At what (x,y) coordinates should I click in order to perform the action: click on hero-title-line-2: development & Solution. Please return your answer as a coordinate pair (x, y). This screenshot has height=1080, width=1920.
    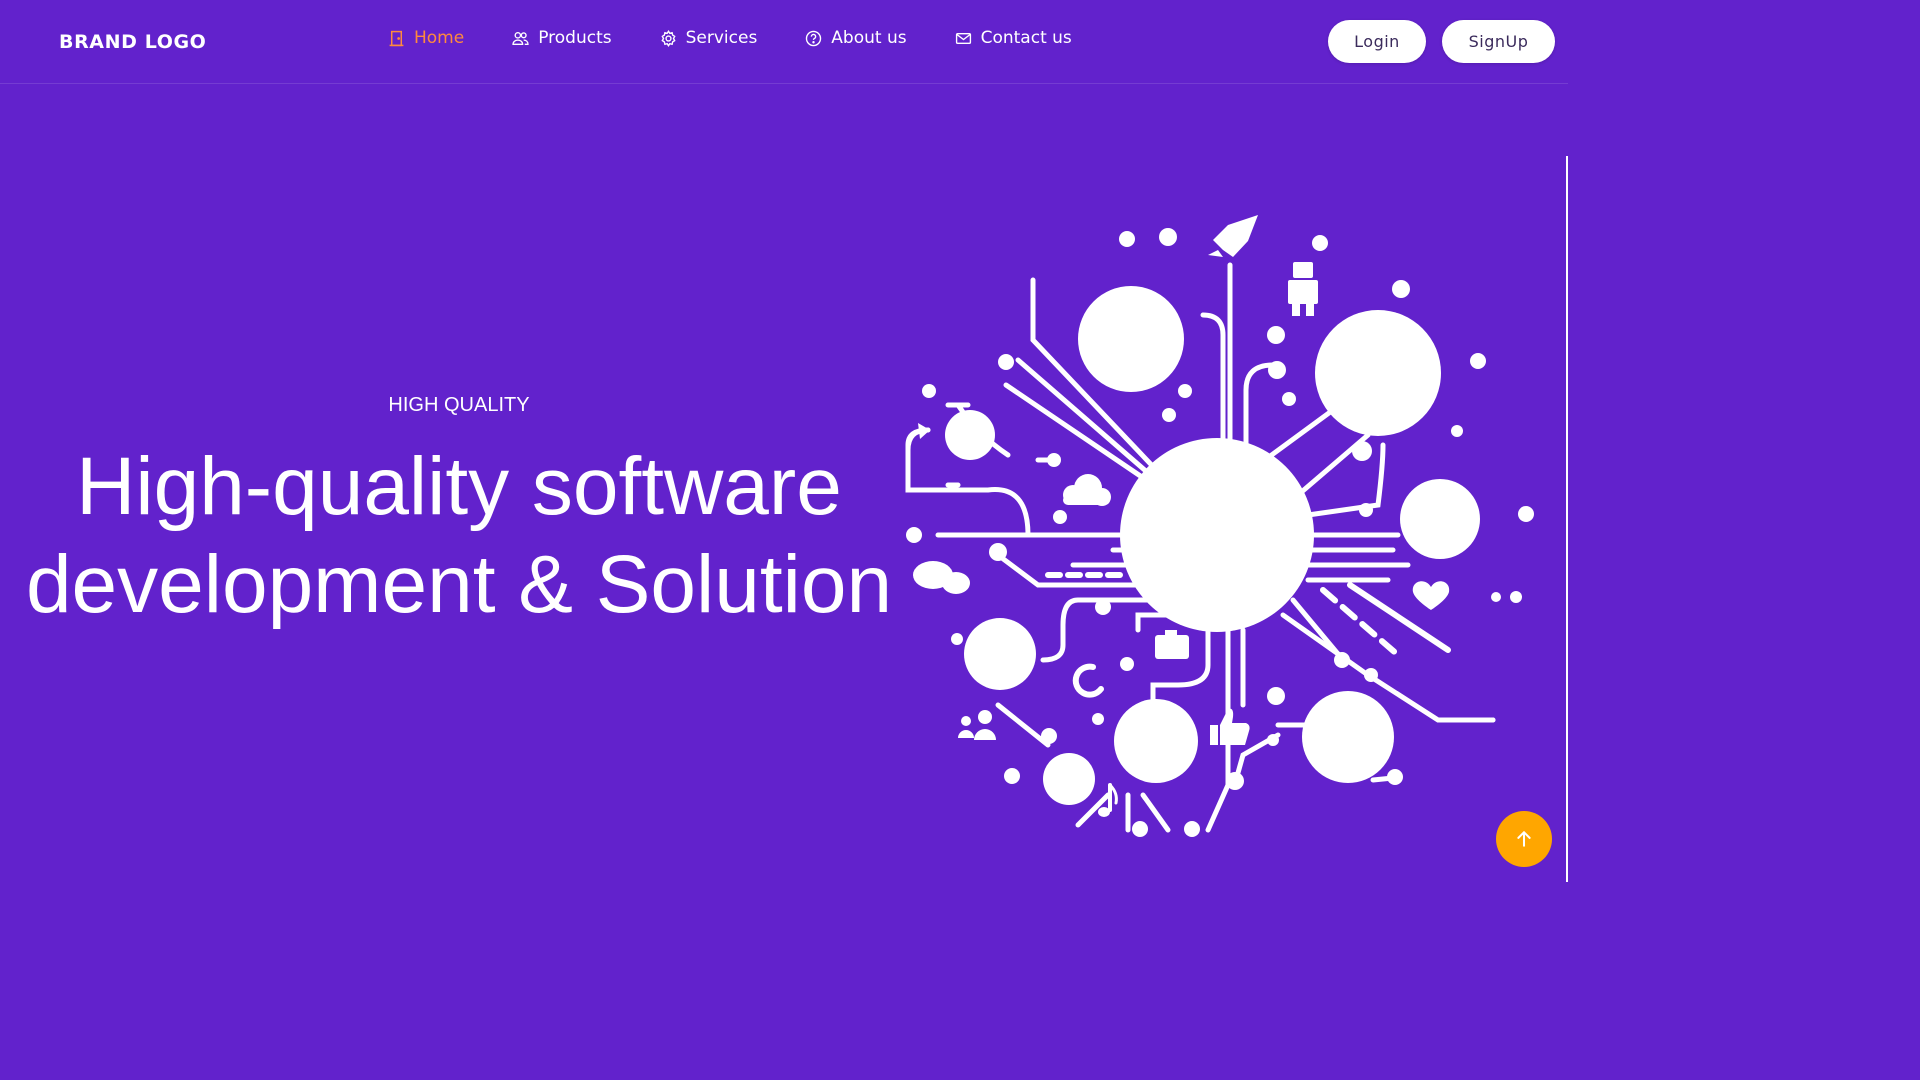
    Looking at the image, I should click on (459, 584).